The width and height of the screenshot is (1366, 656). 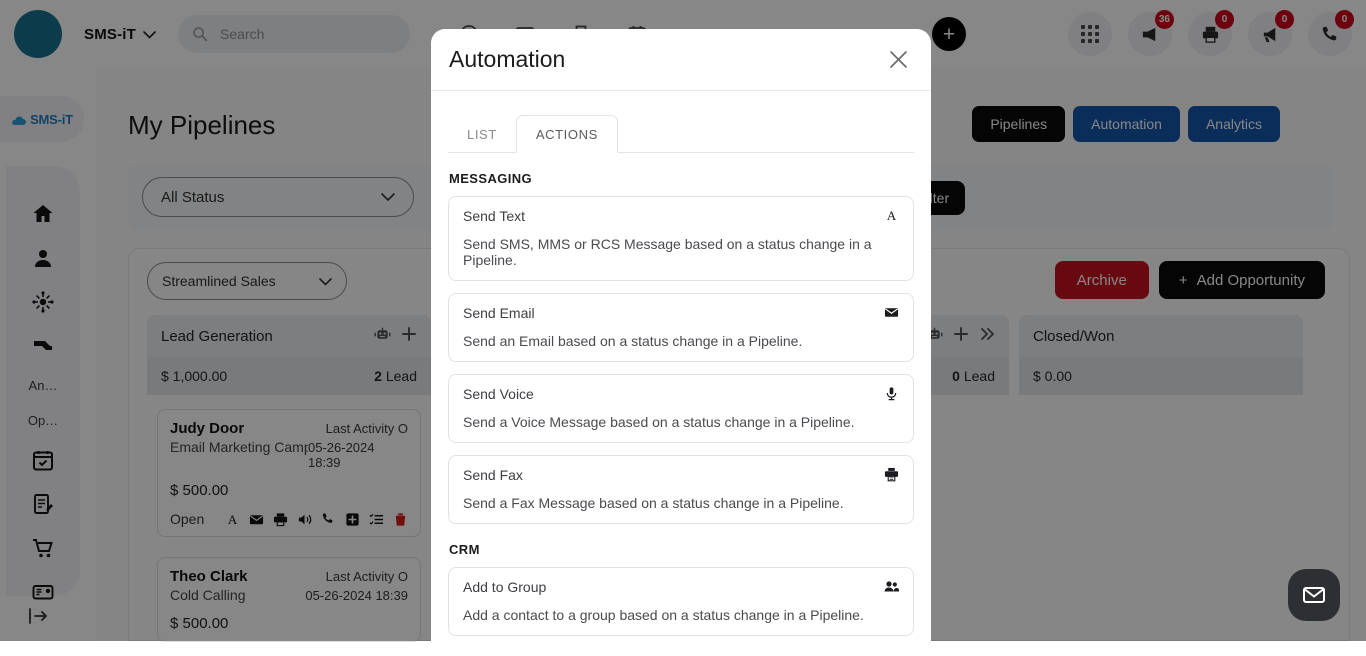 I want to click on modal-title: Automation, so click(x=507, y=59).